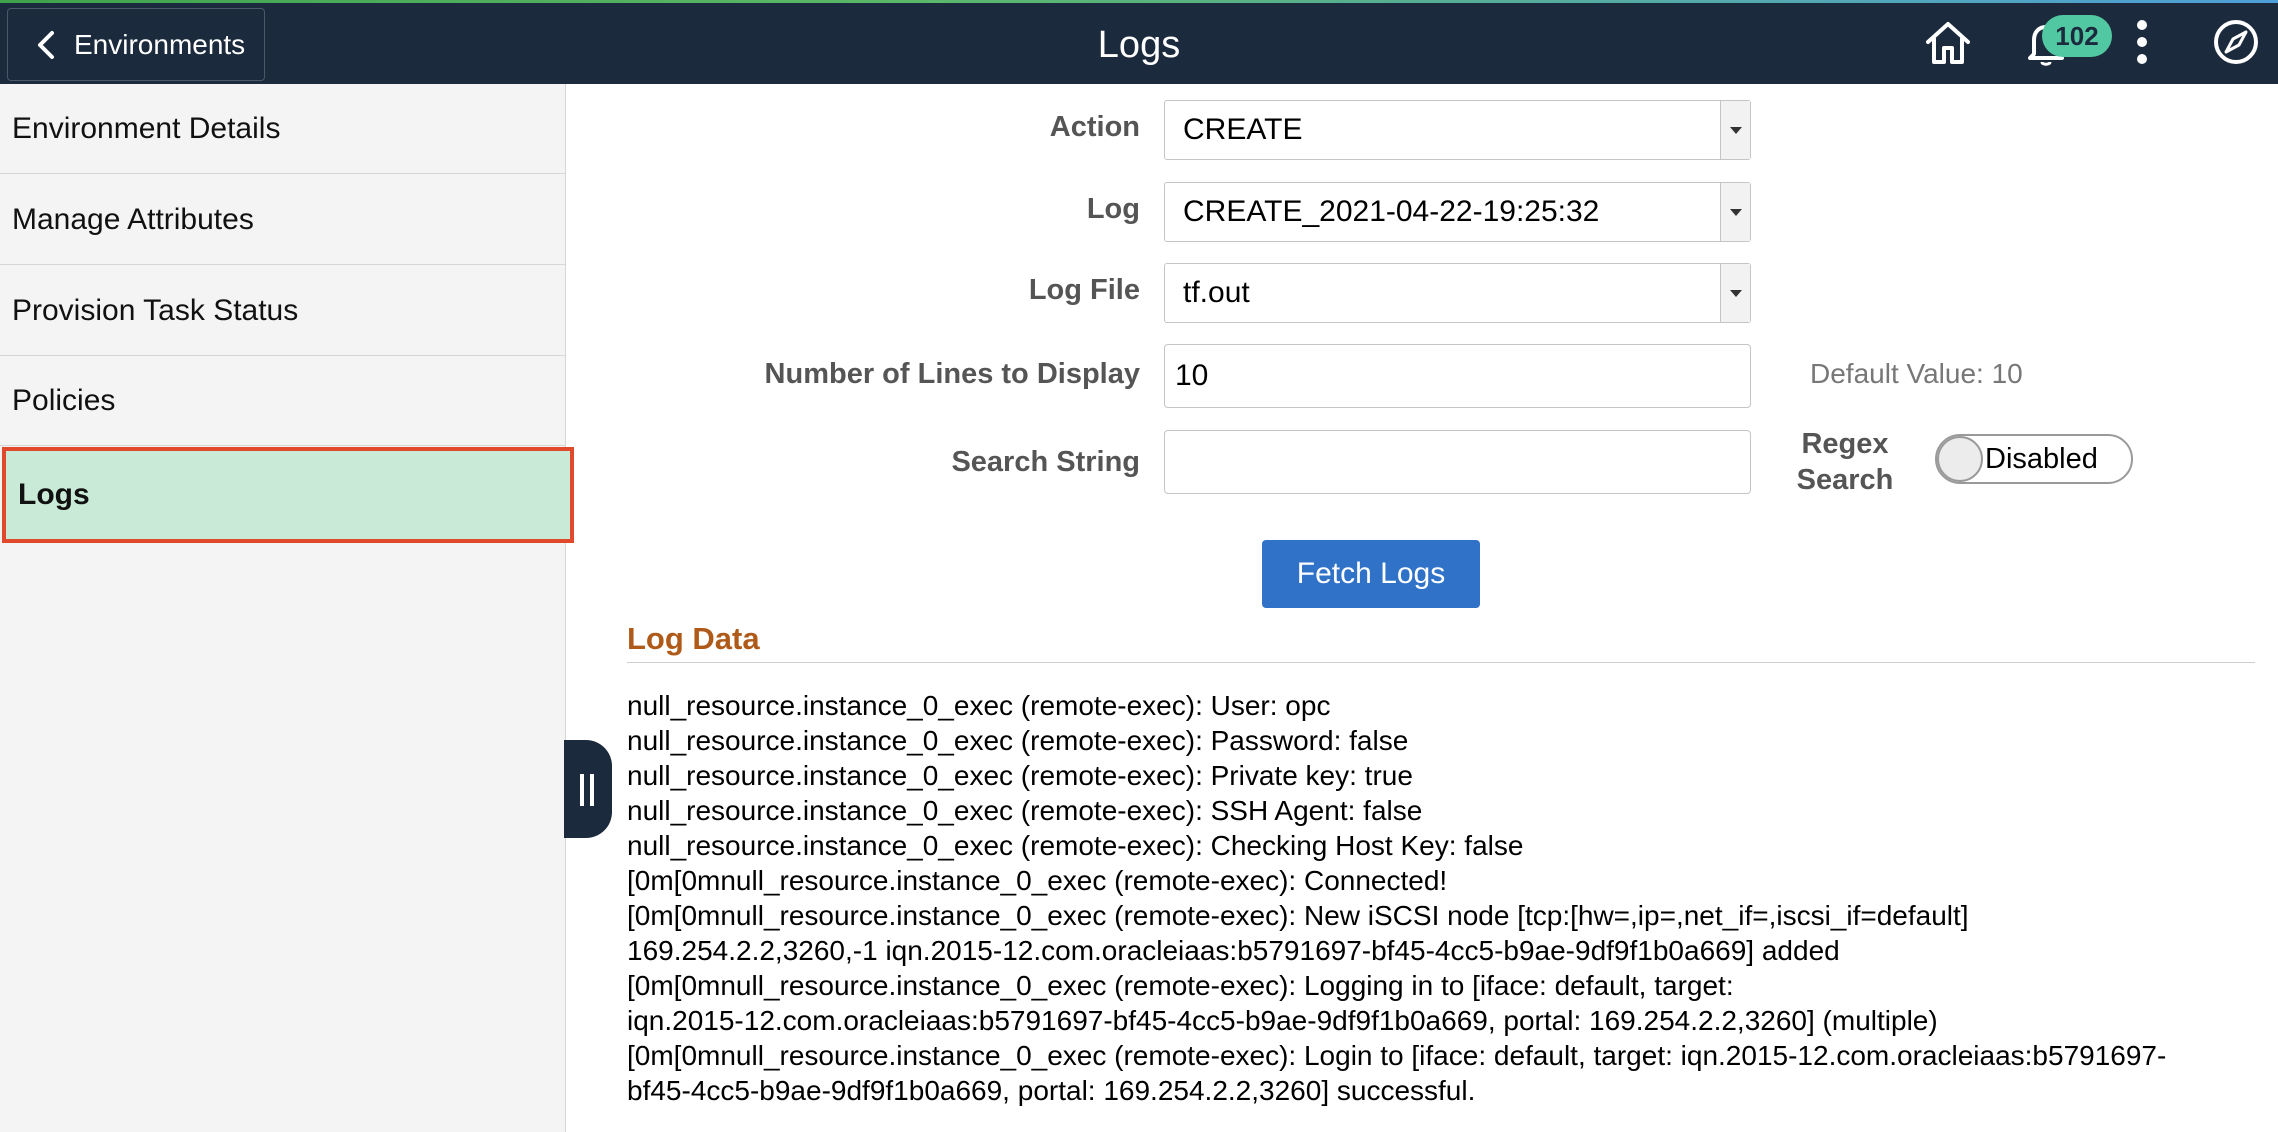  Describe the element at coordinates (54, 494) in the screenshot. I see `sidebar-item-label: Logs` at that location.